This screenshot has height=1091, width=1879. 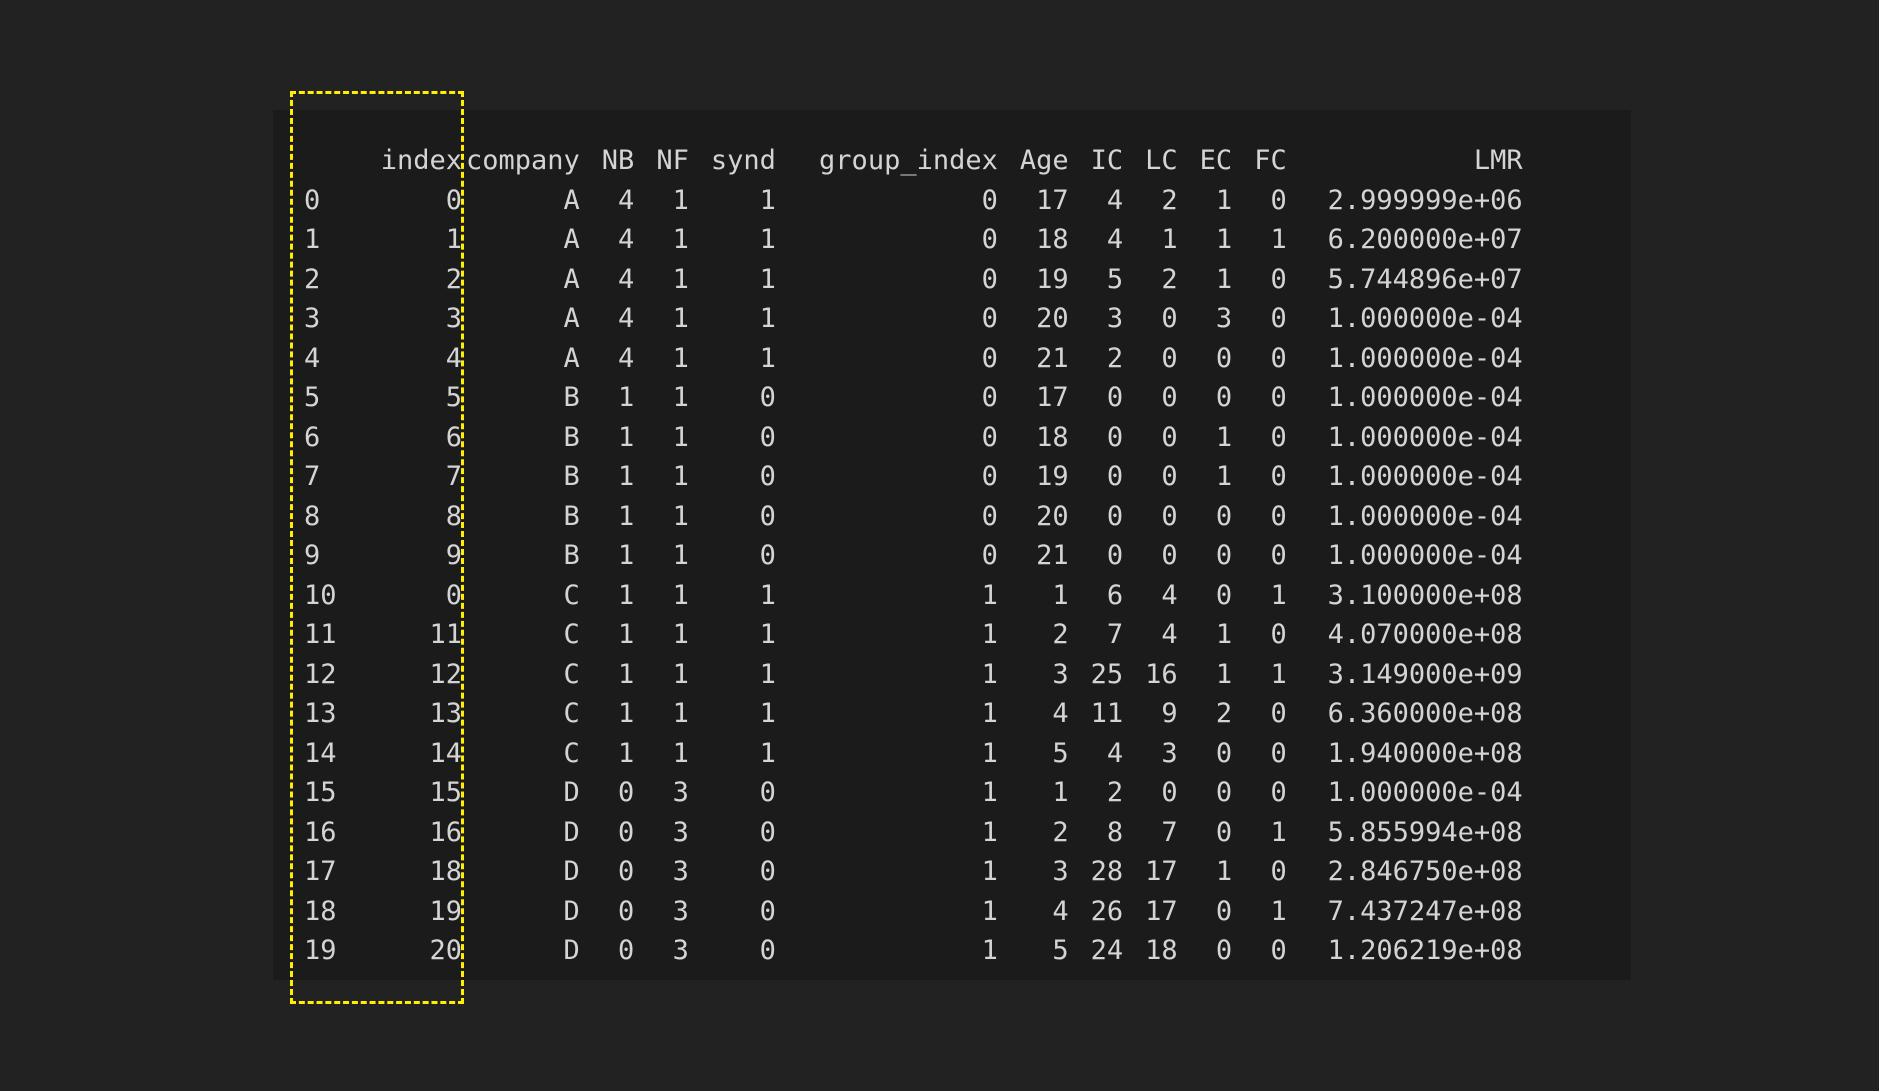 What do you see at coordinates (1052, 477) in the screenshot?
I see `cell-age: 19` at bounding box center [1052, 477].